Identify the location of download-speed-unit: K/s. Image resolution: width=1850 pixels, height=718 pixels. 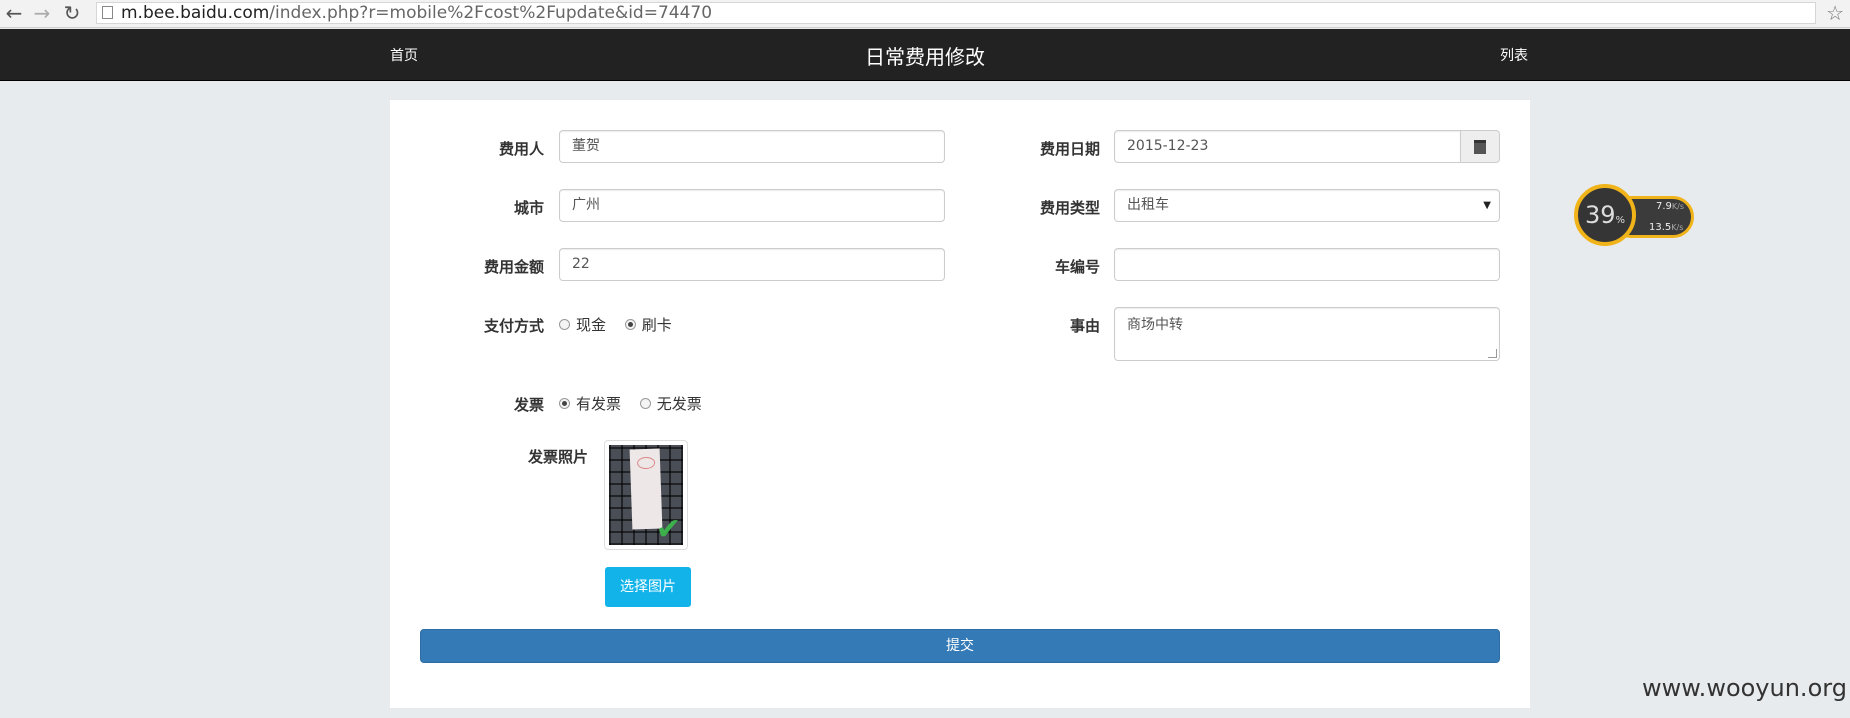
(1677, 227).